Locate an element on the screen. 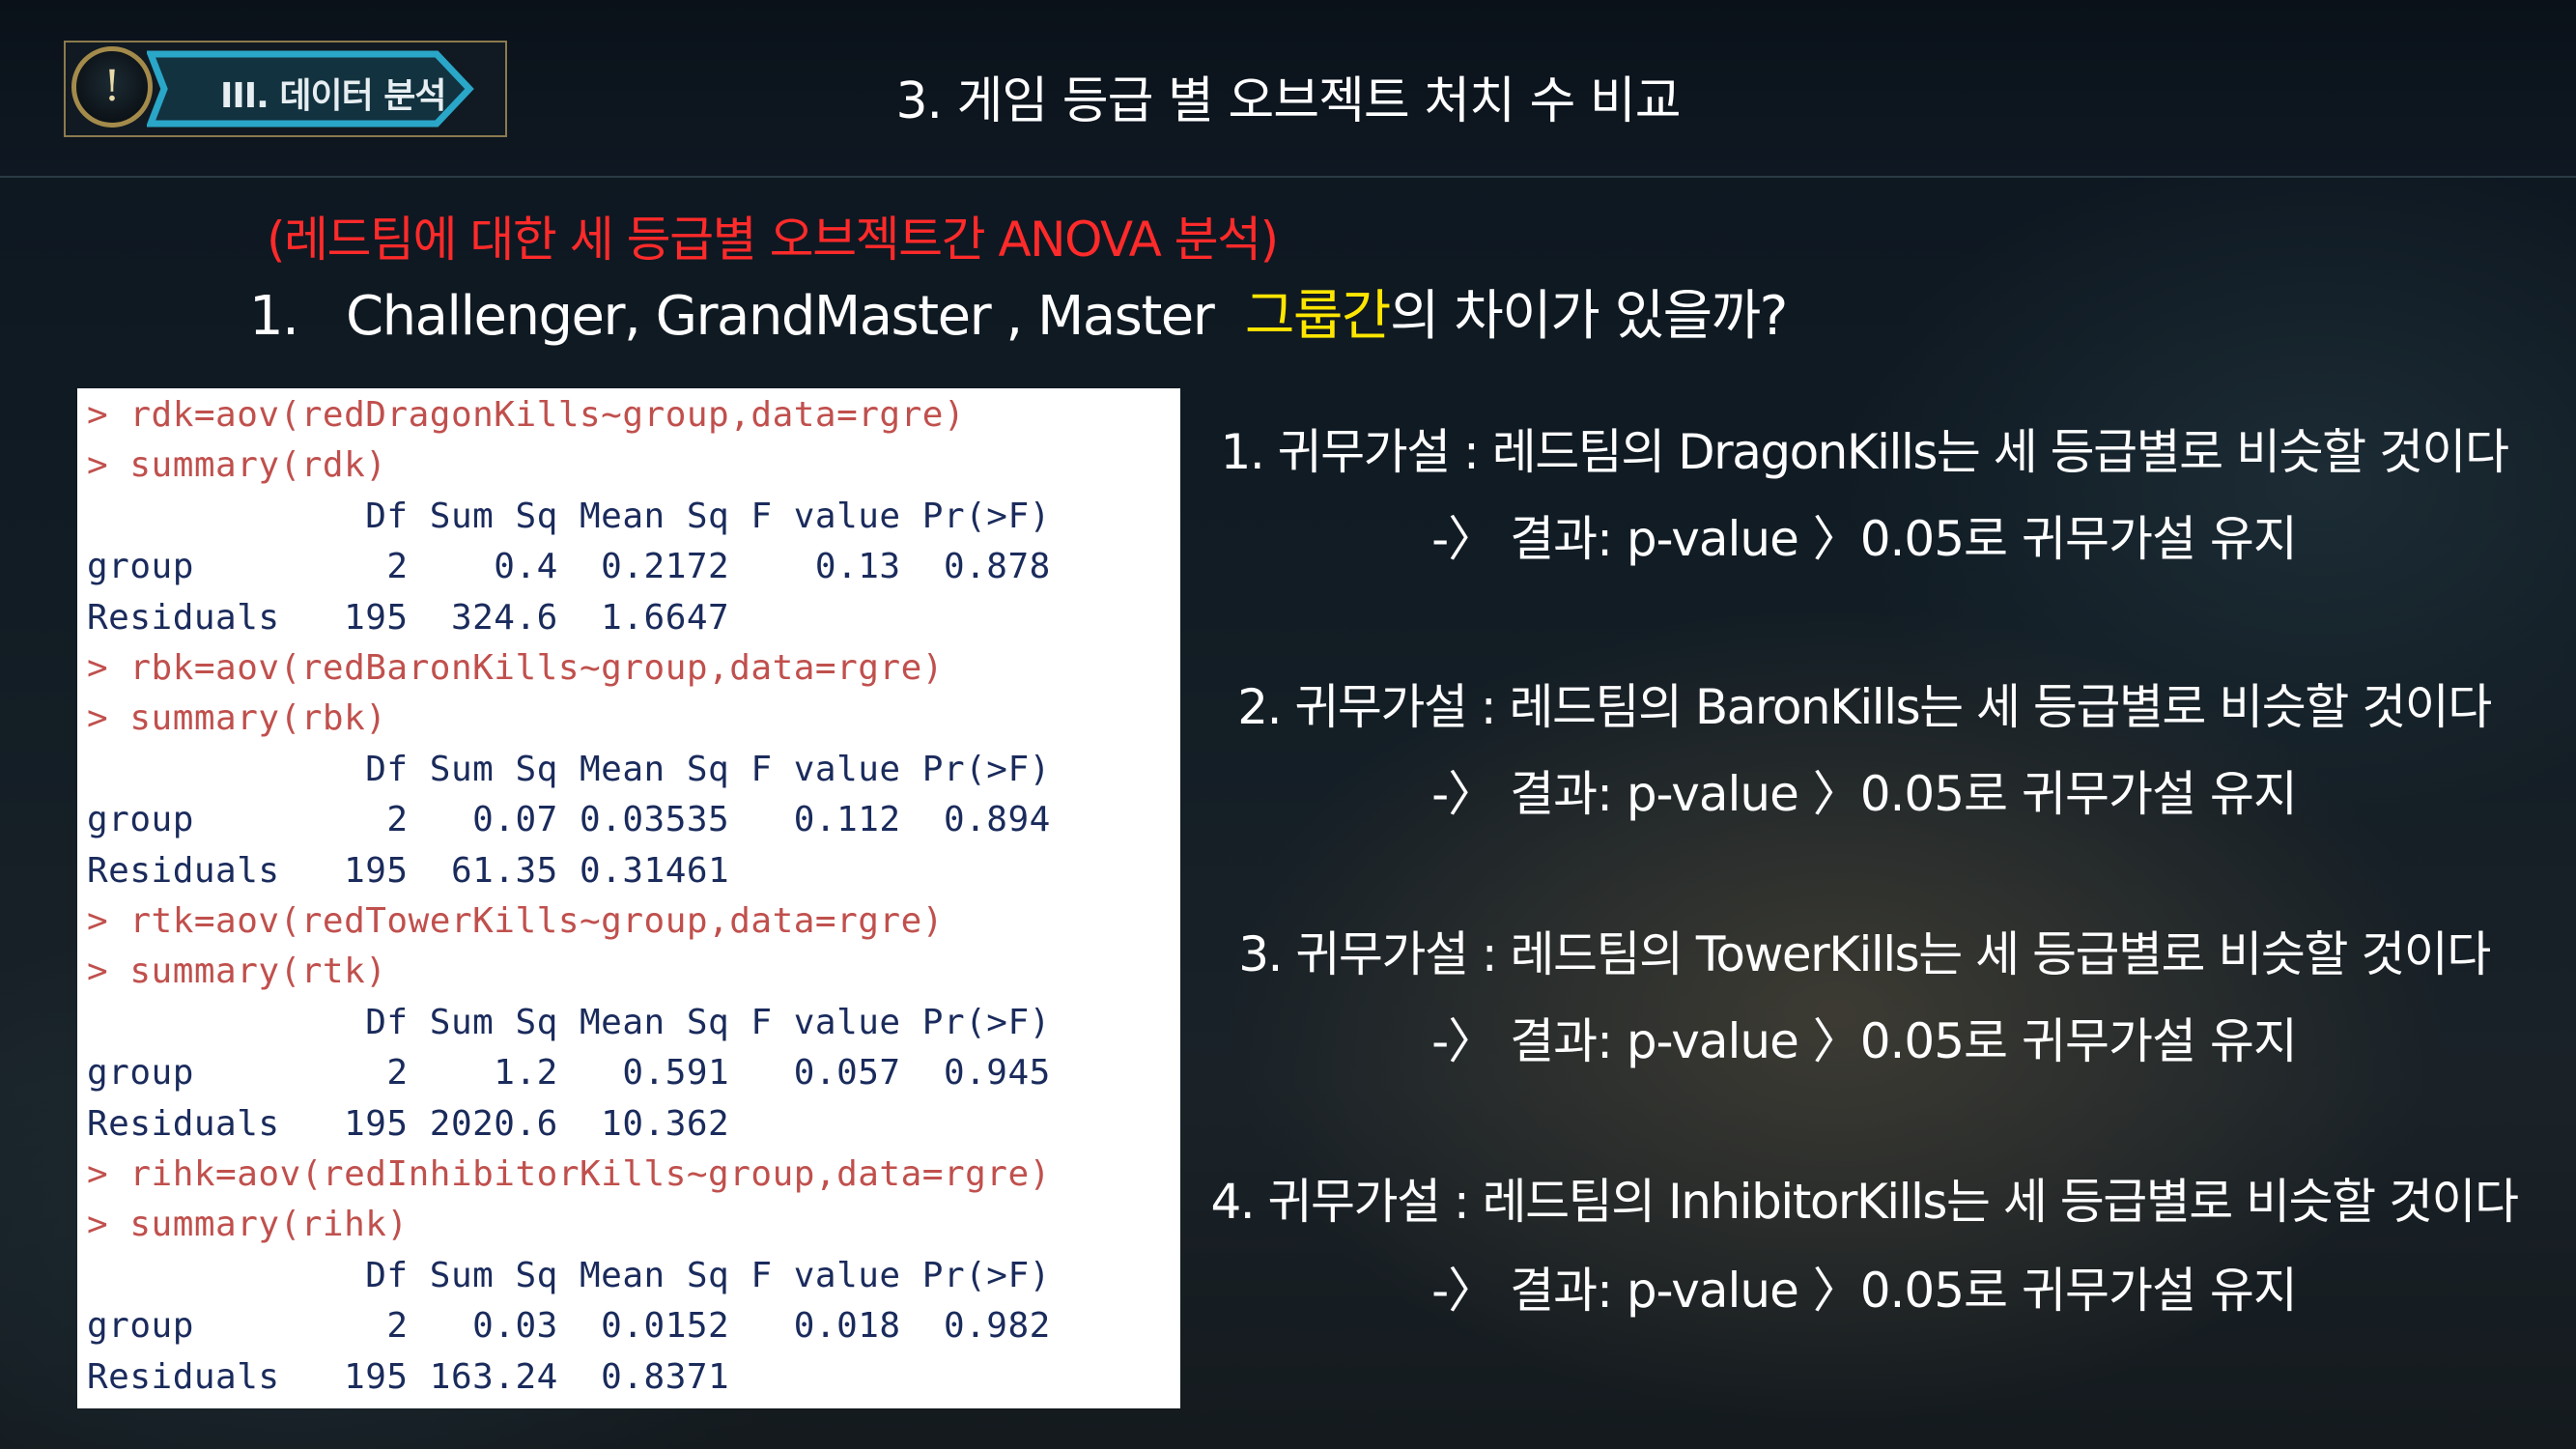 This screenshot has width=2576, height=1449. code-output-line: group 2 0.07 0.03535 0.112 0.894 is located at coordinates (569, 820).